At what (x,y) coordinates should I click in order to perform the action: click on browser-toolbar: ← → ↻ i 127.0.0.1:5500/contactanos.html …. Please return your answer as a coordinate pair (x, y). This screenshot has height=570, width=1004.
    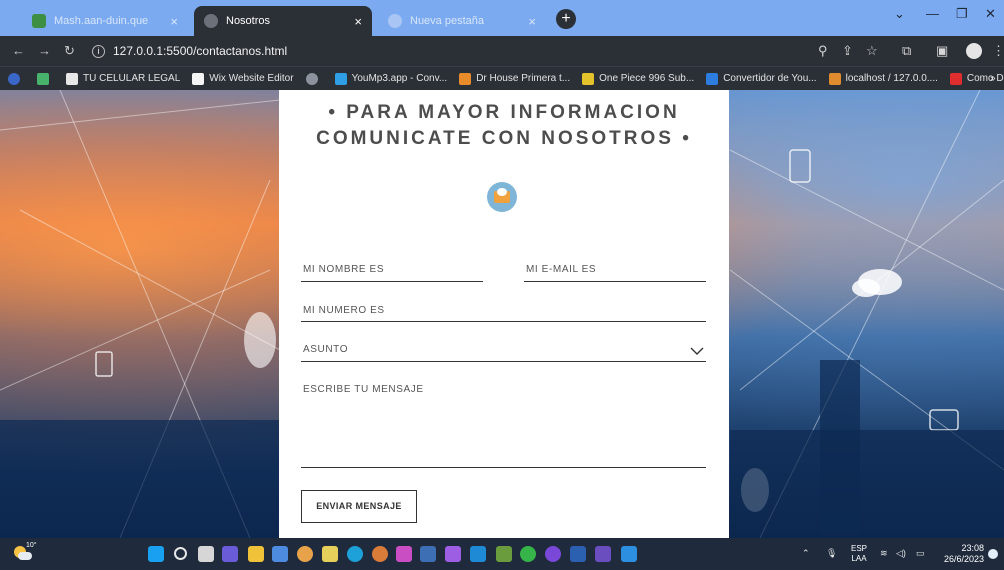
    Looking at the image, I should click on (502, 51).